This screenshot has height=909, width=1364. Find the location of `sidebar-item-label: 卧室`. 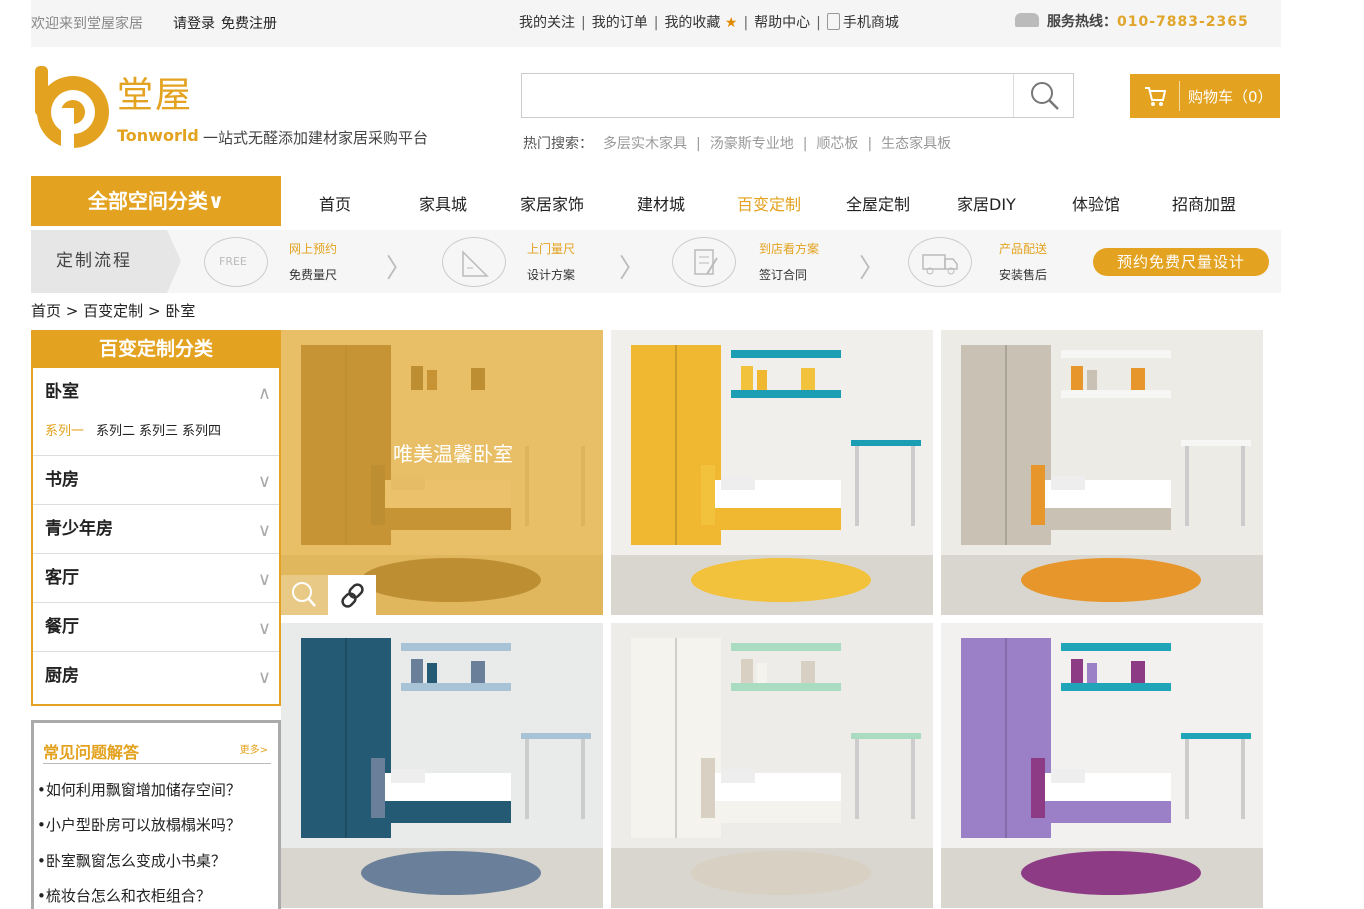

sidebar-item-label: 卧室 is located at coordinates (62, 392).